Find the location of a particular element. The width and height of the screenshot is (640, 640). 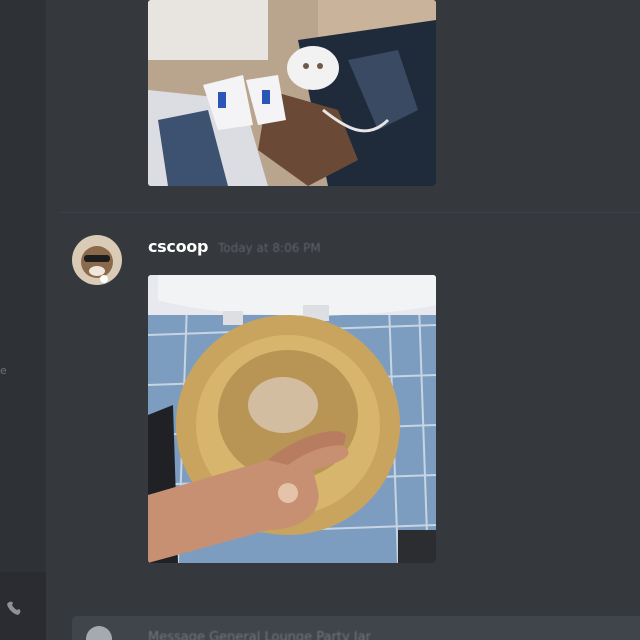

message-divider is located at coordinates (350, 212).